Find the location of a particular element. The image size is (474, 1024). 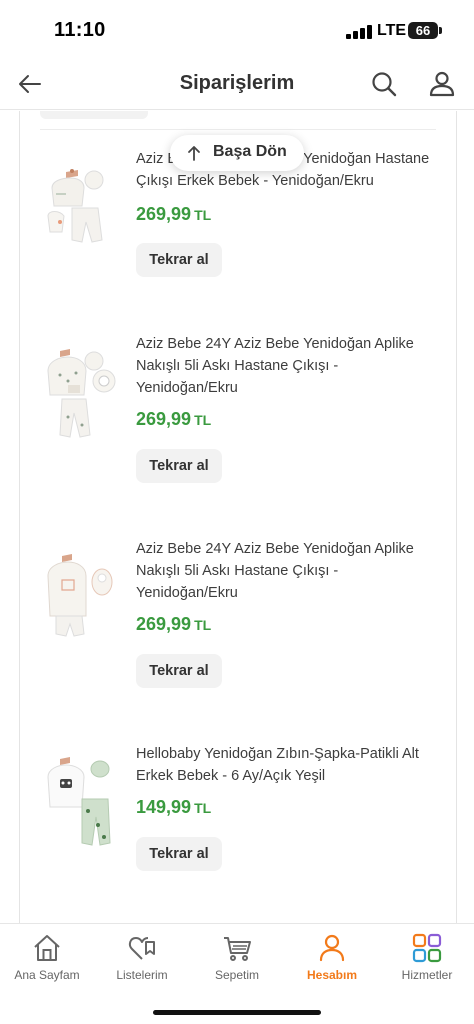

tab-home: Ana Sayfam is located at coordinates (47, 959).